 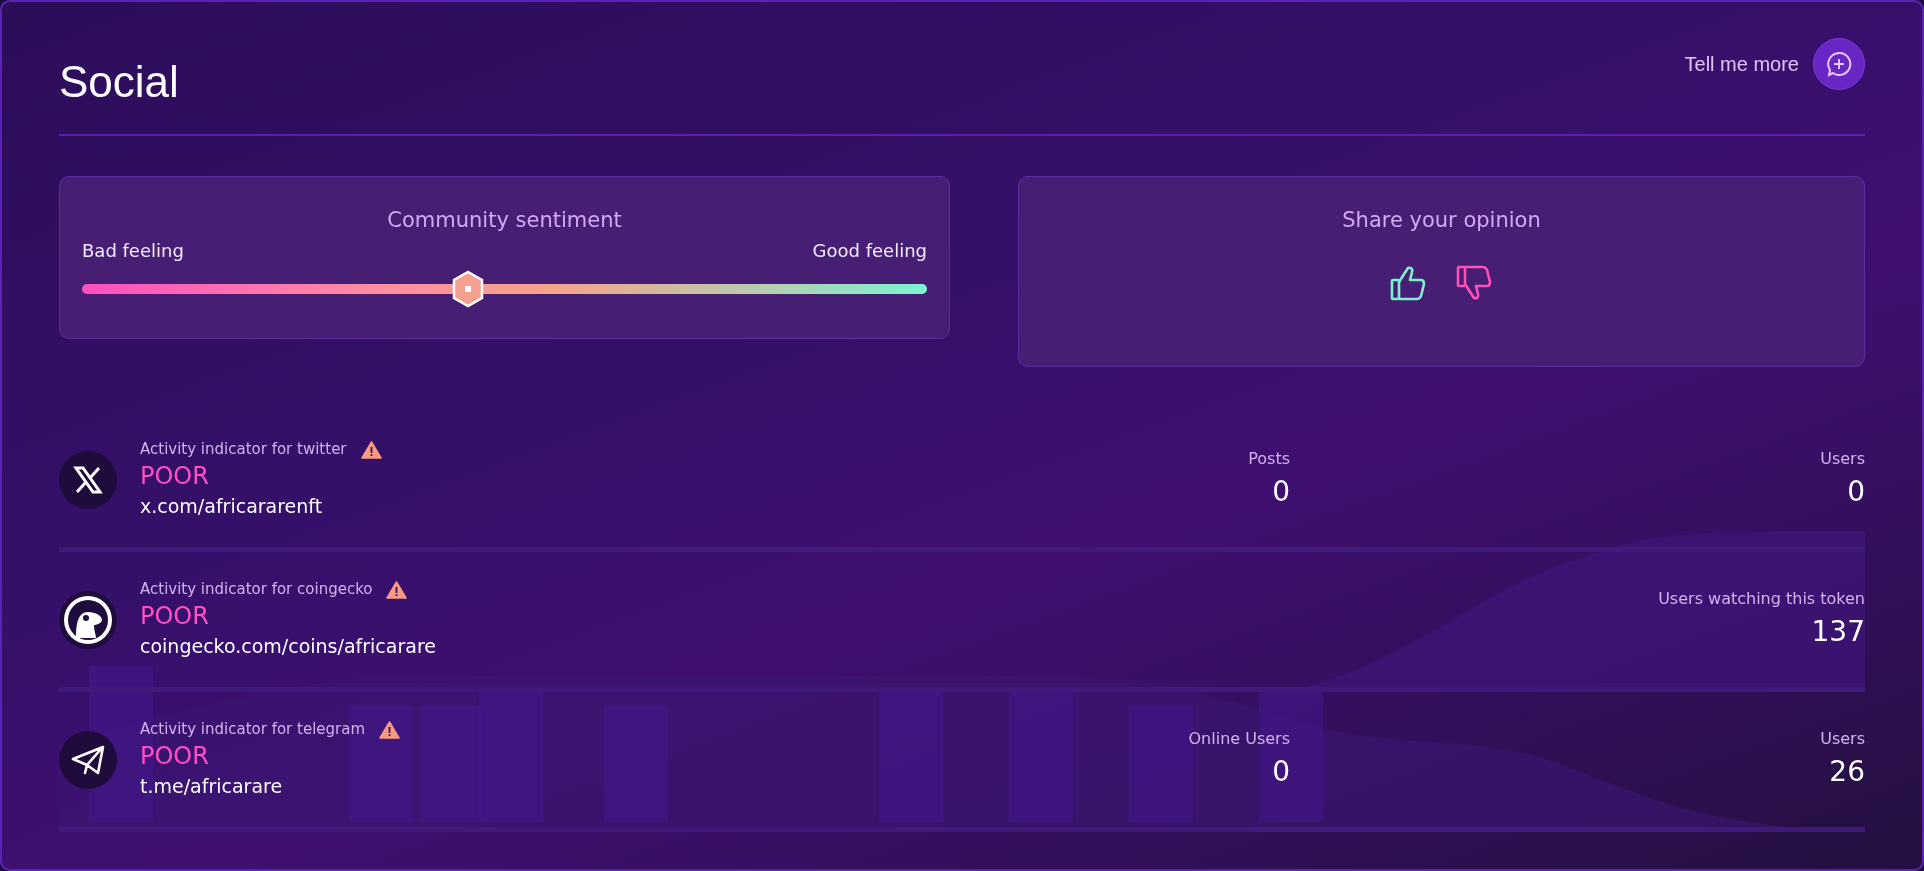 I want to click on stat-value: 137, so click(x=1837, y=631).